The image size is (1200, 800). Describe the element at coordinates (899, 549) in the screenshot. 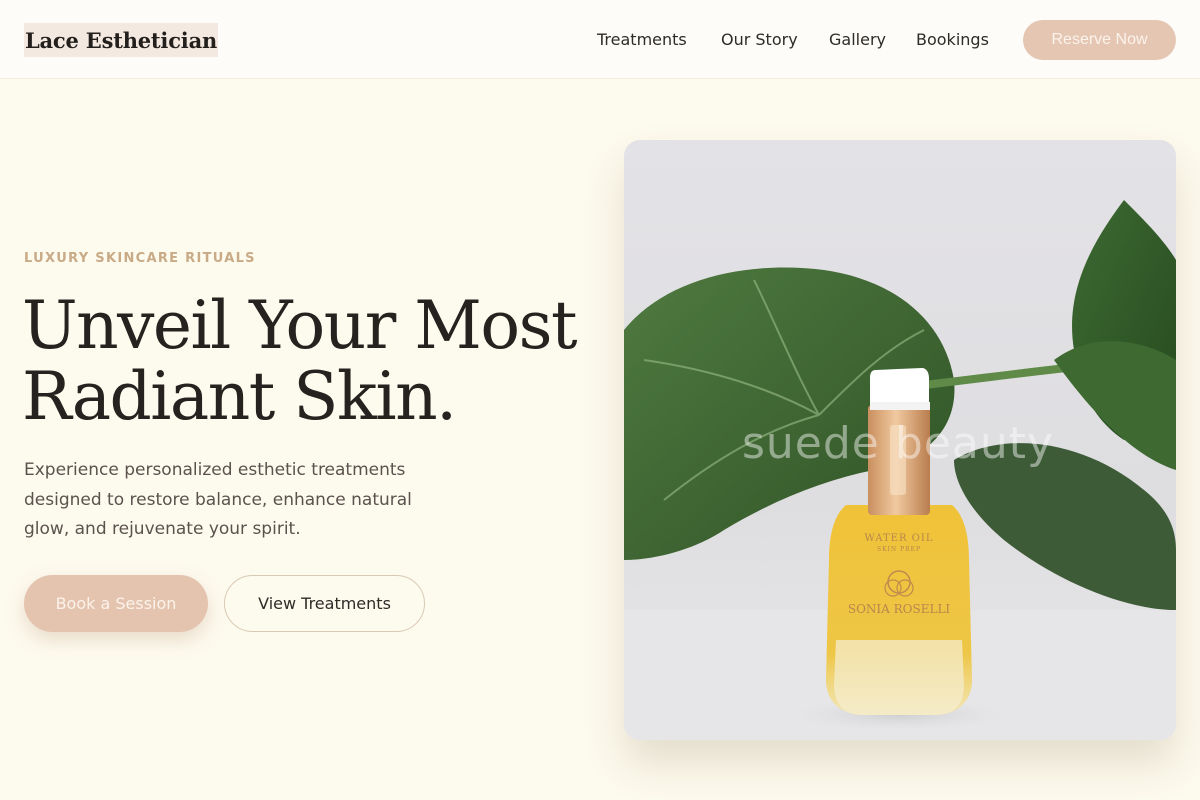

I see `bottle-label-line2: SKIN PREP` at that location.